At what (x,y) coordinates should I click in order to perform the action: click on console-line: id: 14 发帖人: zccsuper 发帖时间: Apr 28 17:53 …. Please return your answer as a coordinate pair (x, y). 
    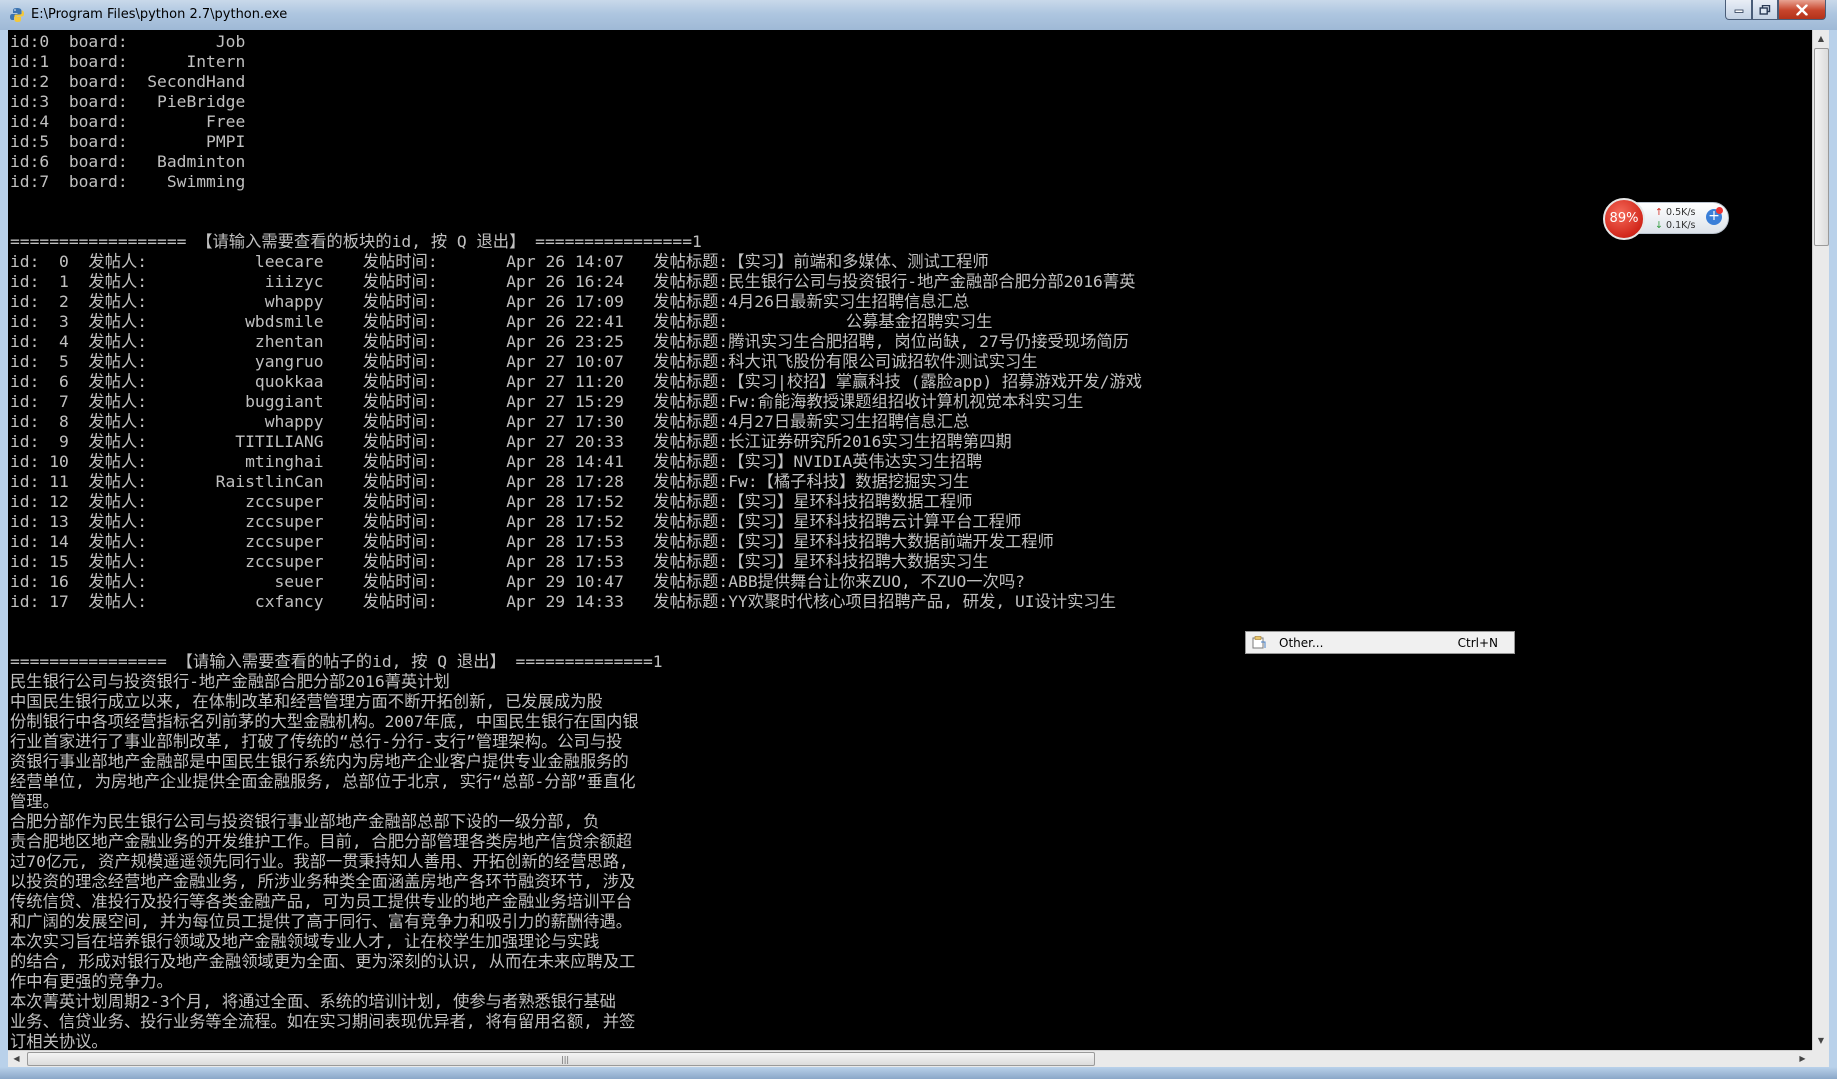
    Looking at the image, I should click on (532, 541).